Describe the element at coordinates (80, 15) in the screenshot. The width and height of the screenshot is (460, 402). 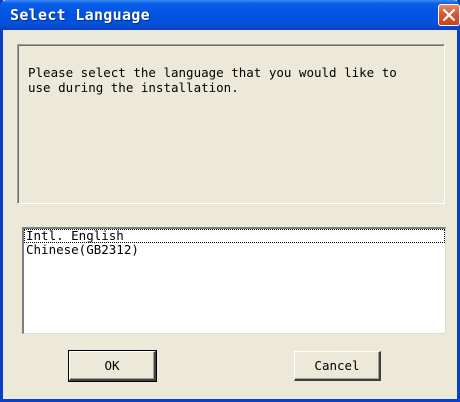
I see `window-title: Select Language` at that location.